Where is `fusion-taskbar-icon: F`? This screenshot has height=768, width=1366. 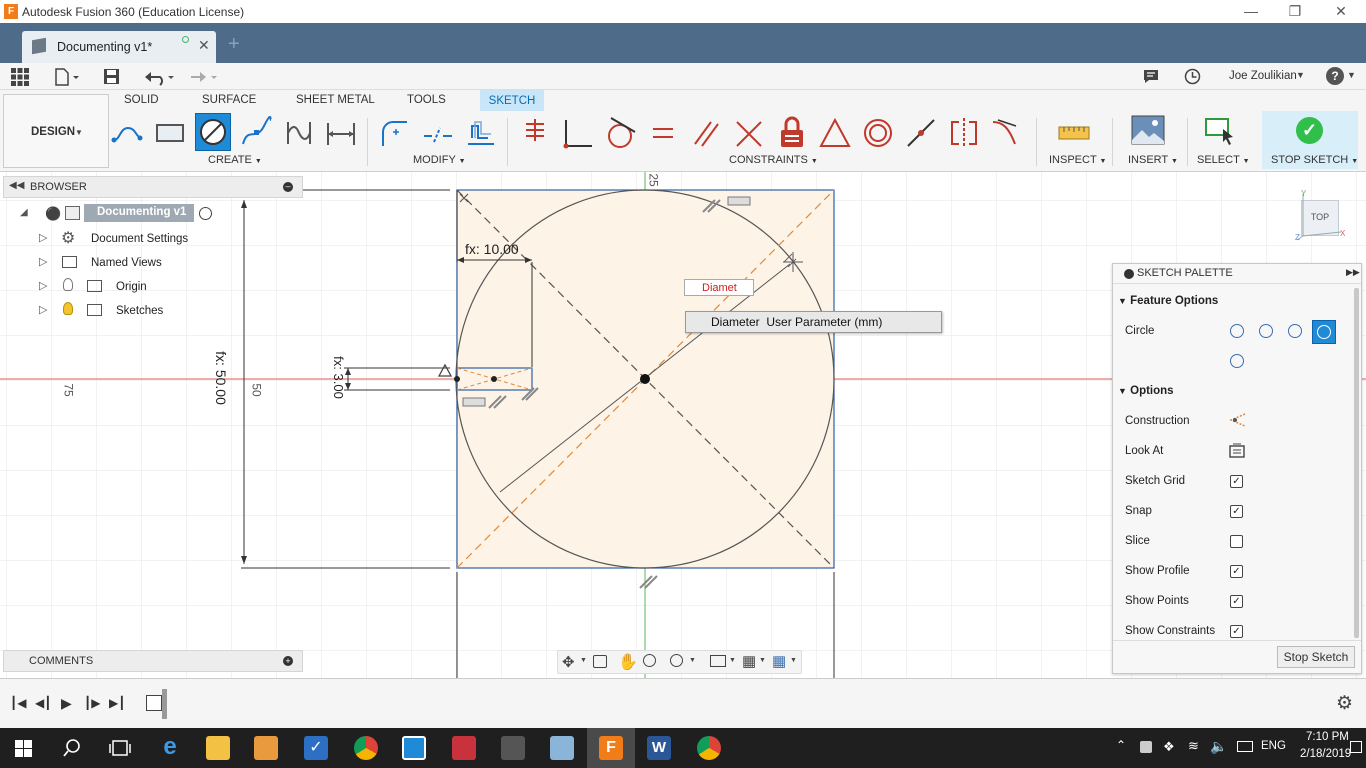
fusion-taskbar-icon: F is located at coordinates (611, 748).